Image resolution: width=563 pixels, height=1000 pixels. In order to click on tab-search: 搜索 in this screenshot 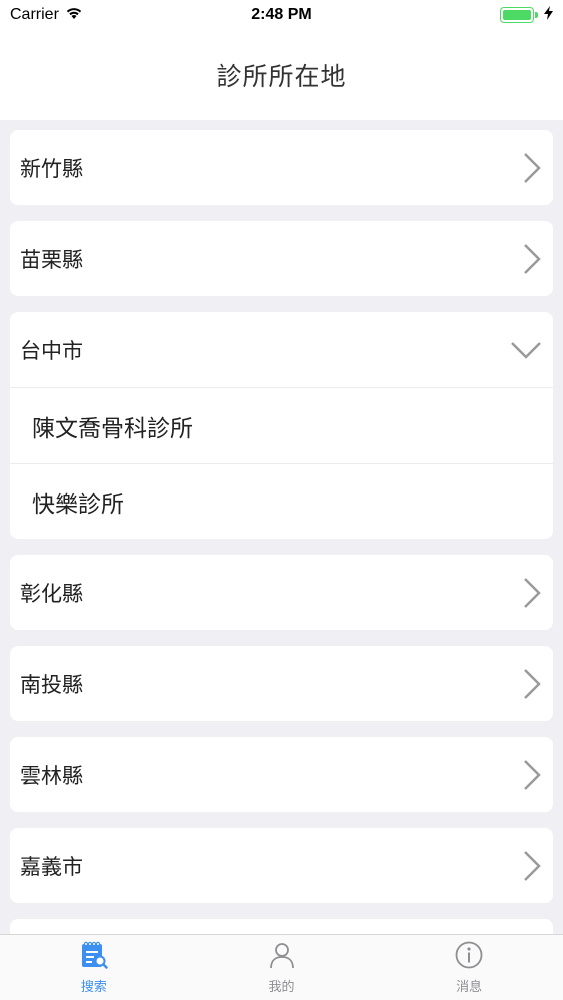, I will do `click(94, 967)`.